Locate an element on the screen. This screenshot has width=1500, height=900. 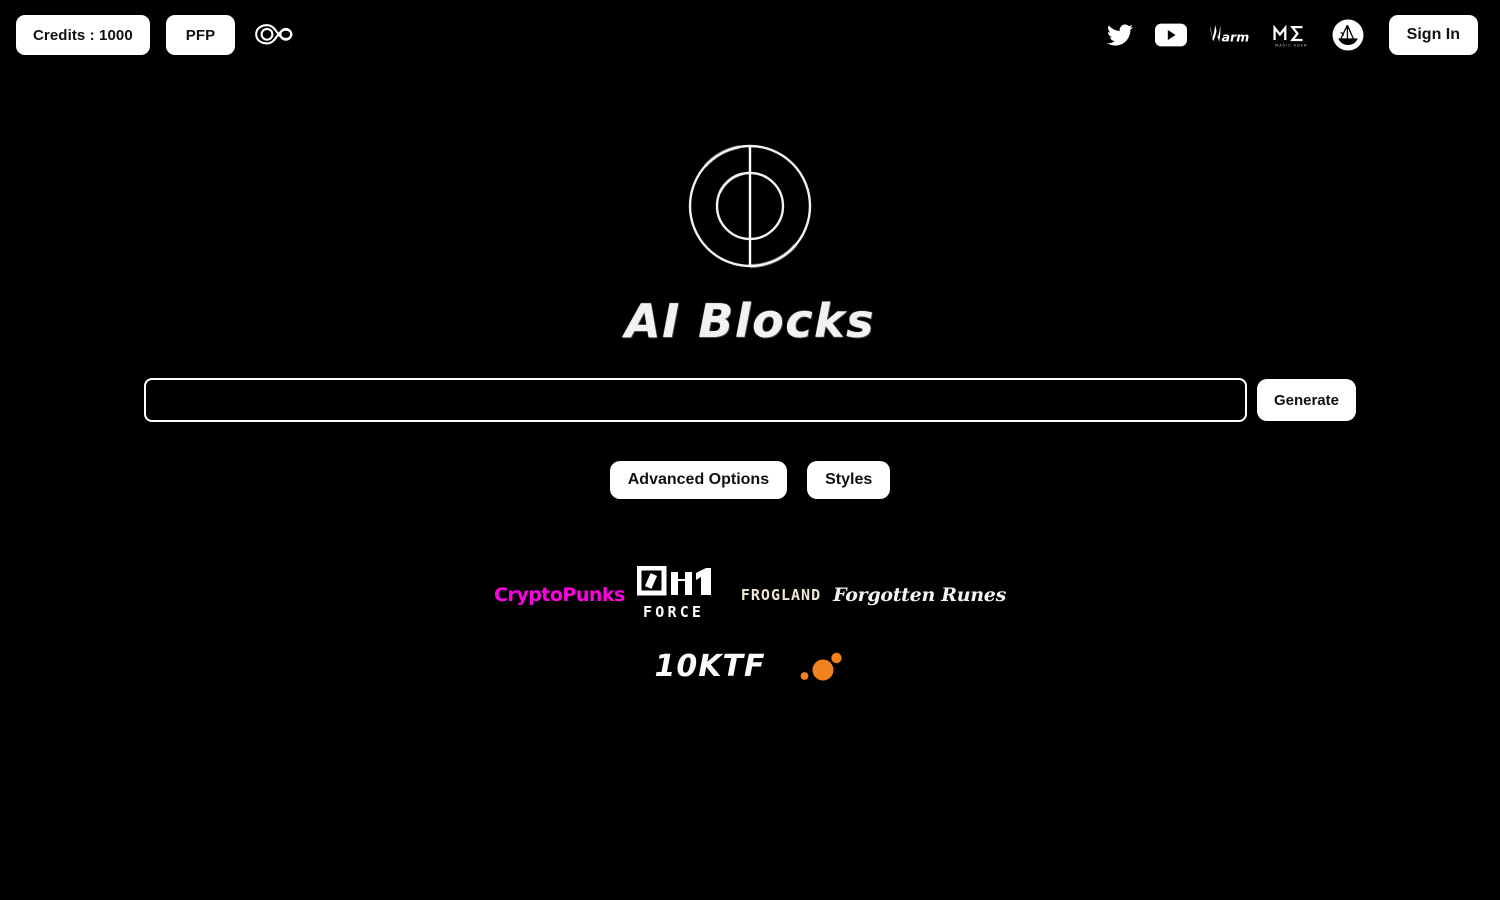
advanced-options-button: Advanced Options is located at coordinates (698, 480).